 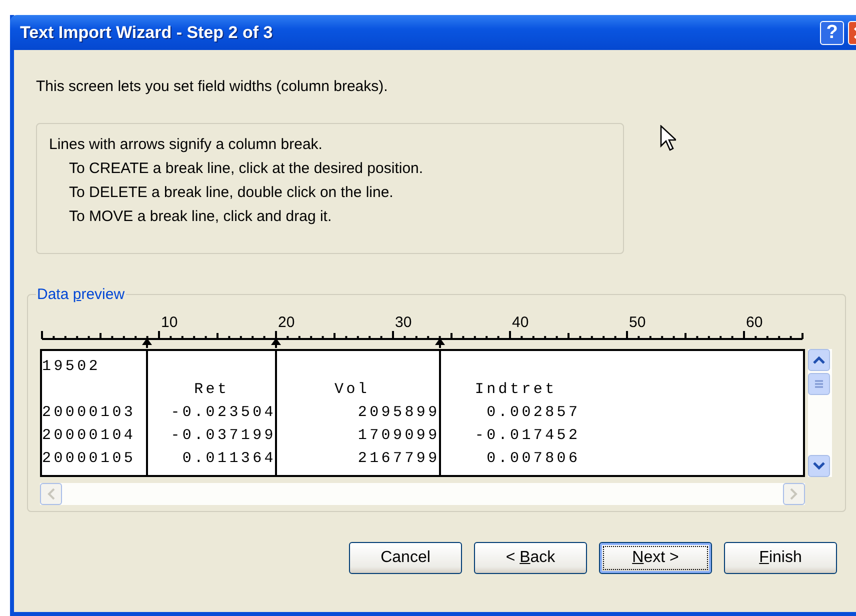 I want to click on preview-text: Ret, so click(x=211, y=389).